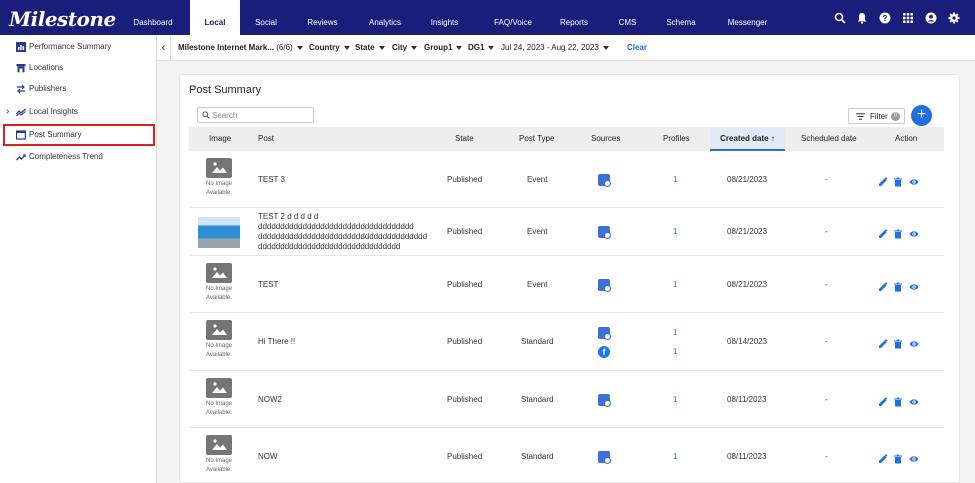 This screenshot has height=483, width=975. What do you see at coordinates (219, 397) in the screenshot?
I see `no-image-placeholder: No Image Available.` at bounding box center [219, 397].